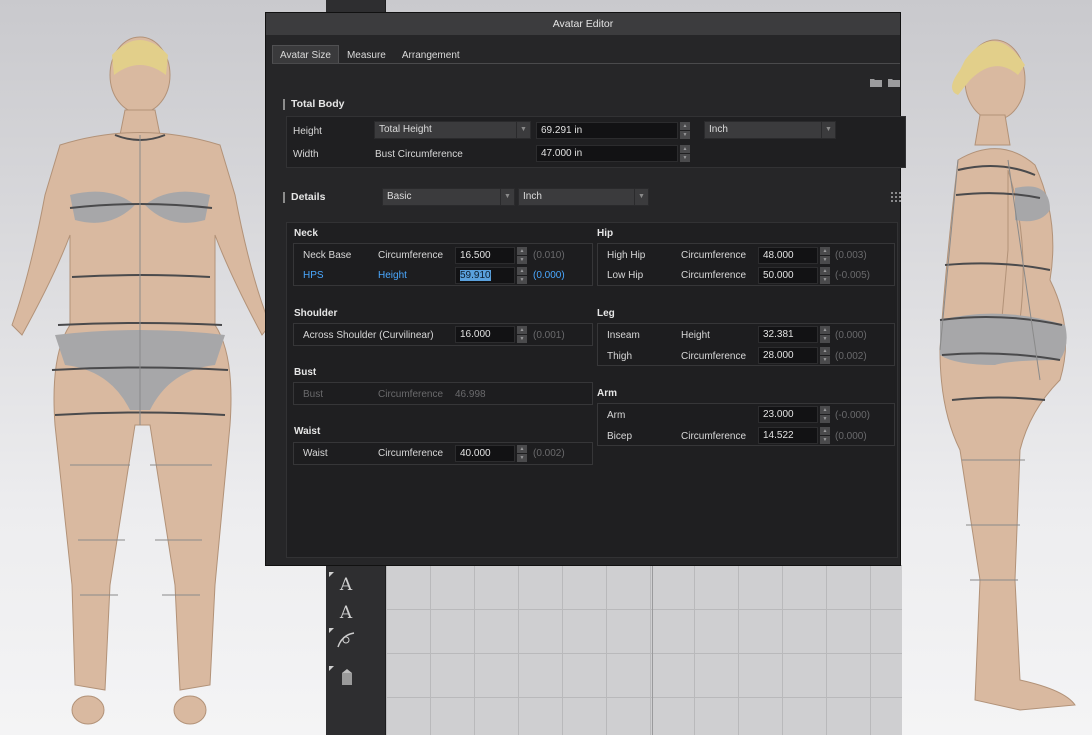 Image resolution: width=1092 pixels, height=735 pixels. What do you see at coordinates (894, 82) in the screenshot?
I see `save-icon` at bounding box center [894, 82].